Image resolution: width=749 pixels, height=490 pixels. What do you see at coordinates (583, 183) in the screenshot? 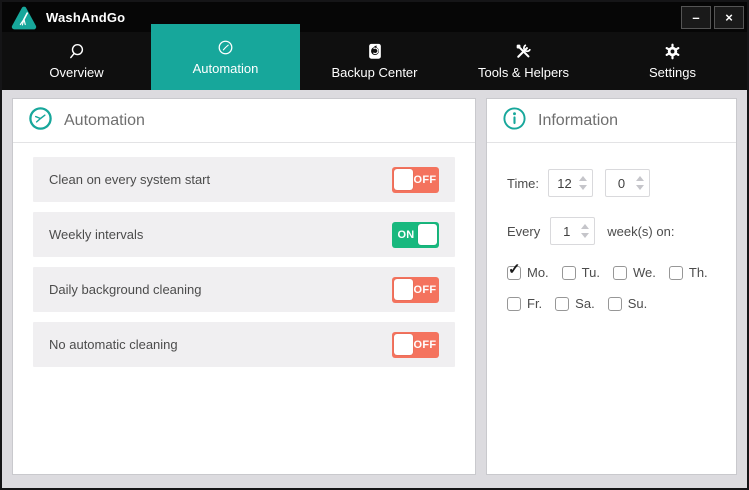
I see `hour-spinner-arrows` at bounding box center [583, 183].